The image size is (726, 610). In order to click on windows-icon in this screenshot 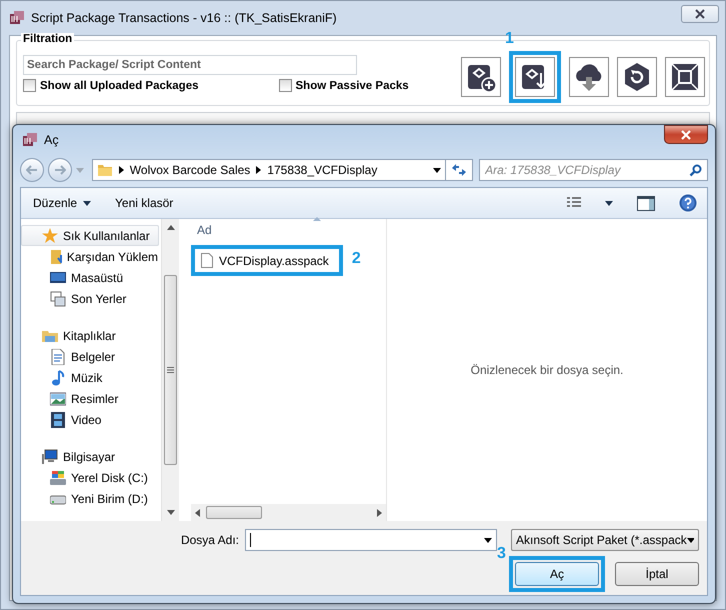, I will do `click(58, 298)`.